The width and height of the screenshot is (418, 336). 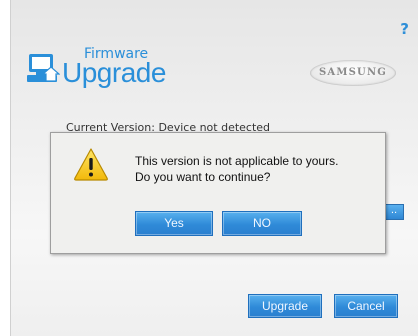 What do you see at coordinates (114, 72) in the screenshot?
I see `logo-upgrade-text: Upgrade` at bounding box center [114, 72].